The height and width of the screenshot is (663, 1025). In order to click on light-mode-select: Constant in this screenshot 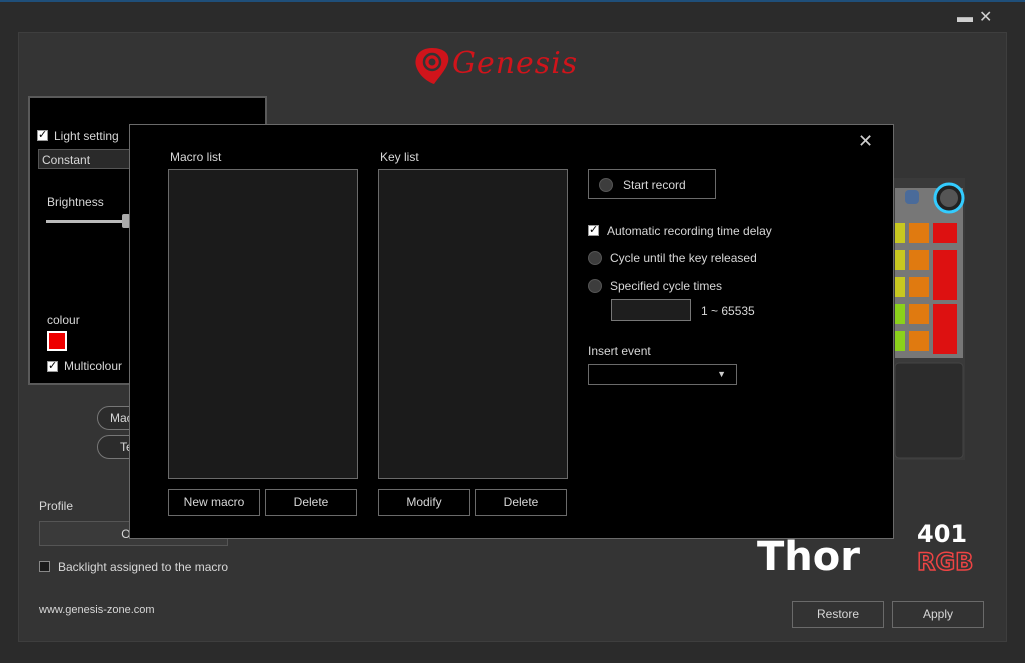, I will do `click(85, 159)`.